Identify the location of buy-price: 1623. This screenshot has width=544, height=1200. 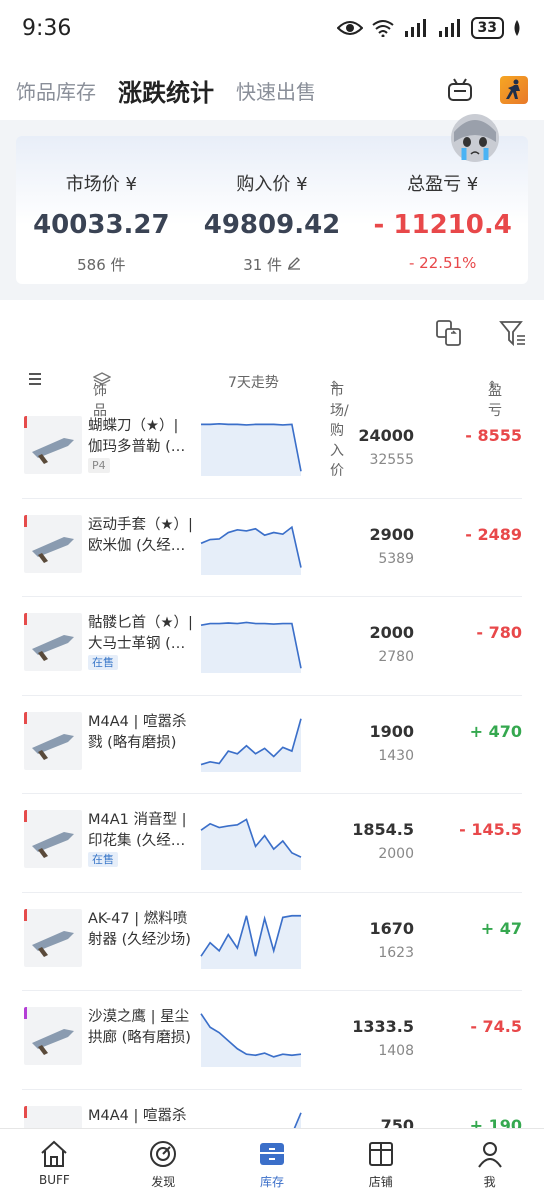
(396, 952).